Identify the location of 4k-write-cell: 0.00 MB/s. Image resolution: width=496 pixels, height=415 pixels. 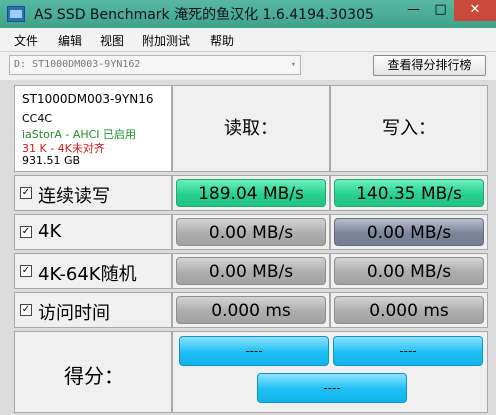
(409, 232).